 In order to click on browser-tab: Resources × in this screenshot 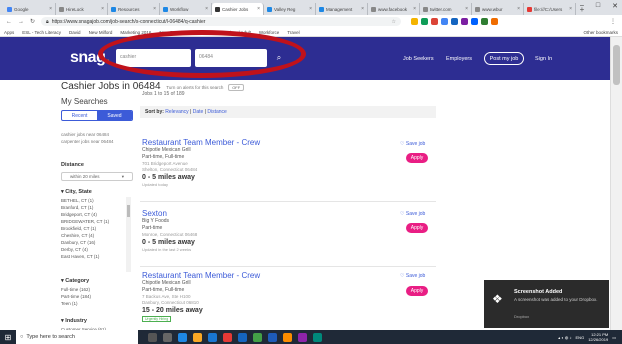, I will do `click(134, 9)`.